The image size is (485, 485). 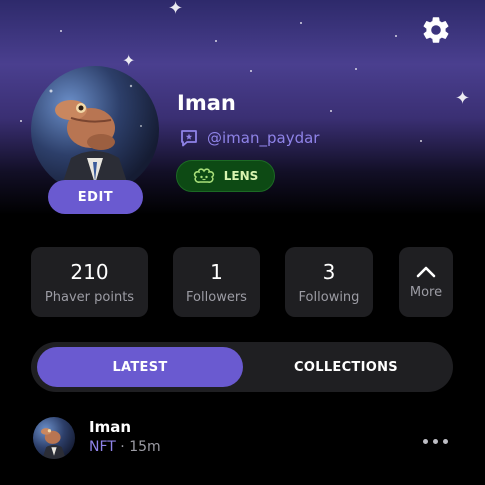 I want to click on stat-label: Phaver points, so click(x=89, y=297).